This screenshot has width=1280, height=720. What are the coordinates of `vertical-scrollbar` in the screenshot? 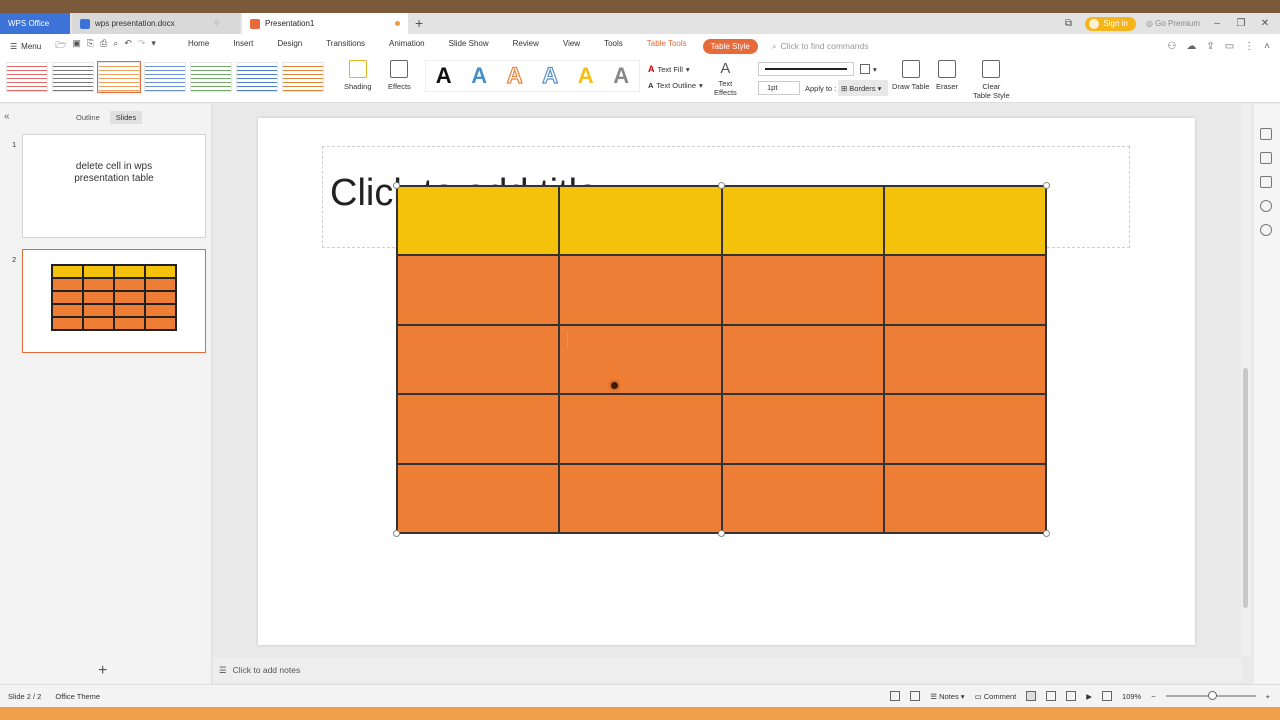 It's located at (1246, 380).